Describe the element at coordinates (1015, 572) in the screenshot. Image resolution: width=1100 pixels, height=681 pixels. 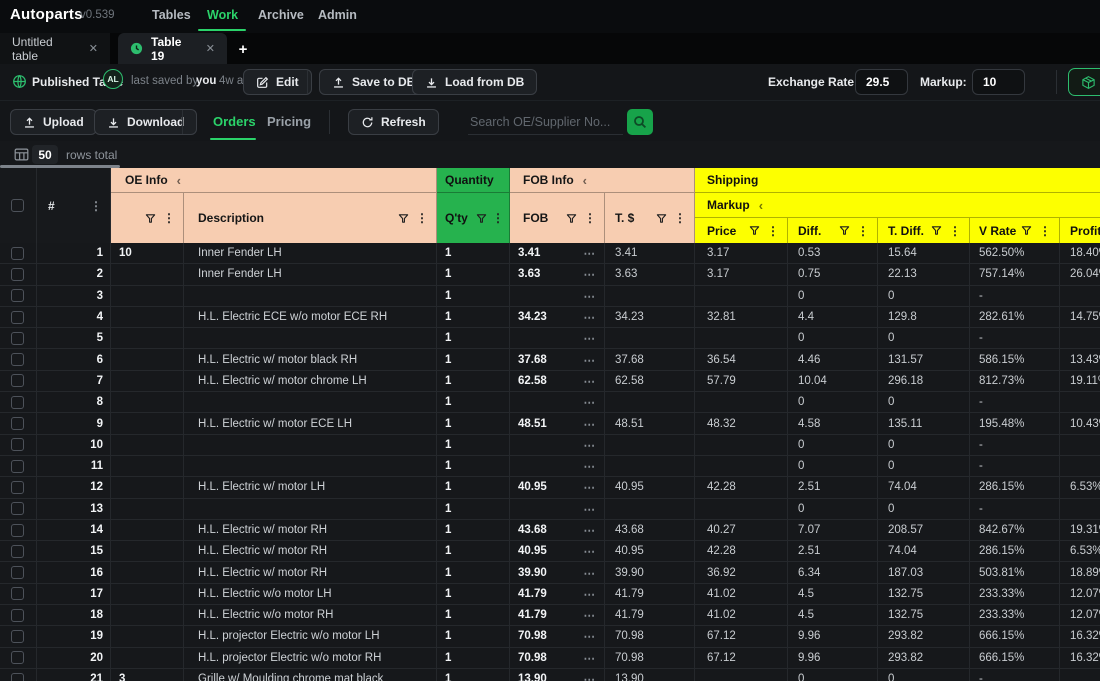
I see `cell-vrate: 503.81%` at that location.